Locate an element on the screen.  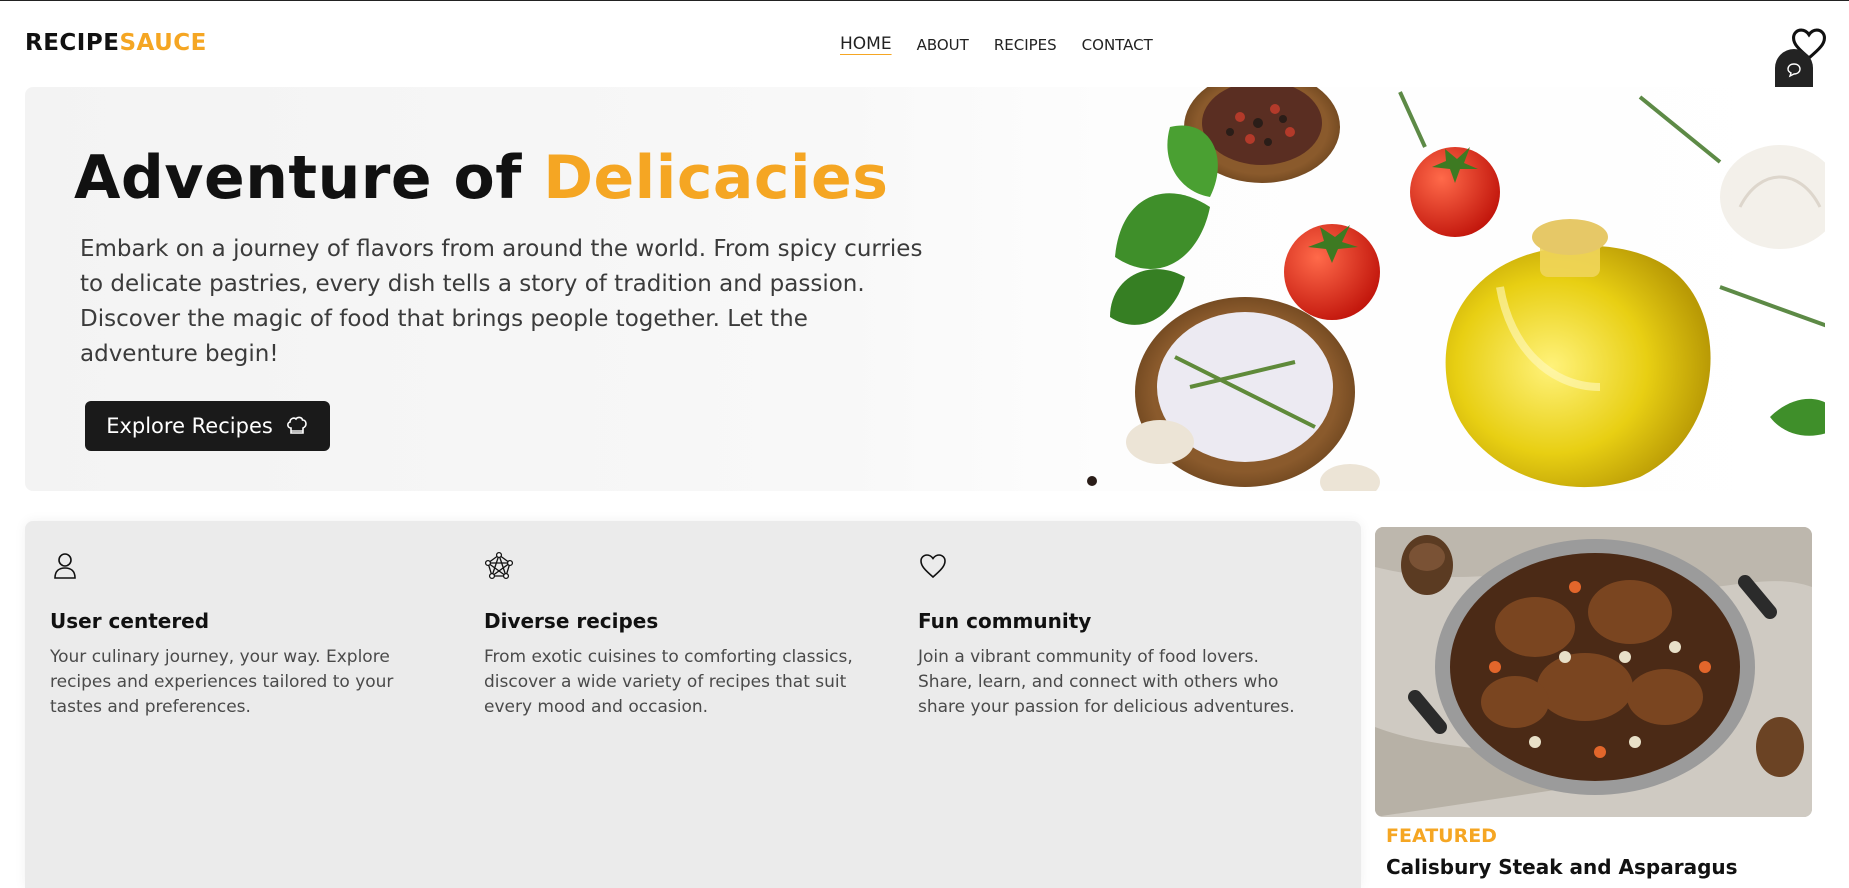
main-nav: HOME ABOUT RECIPES CONTACT is located at coordinates (996, 44).